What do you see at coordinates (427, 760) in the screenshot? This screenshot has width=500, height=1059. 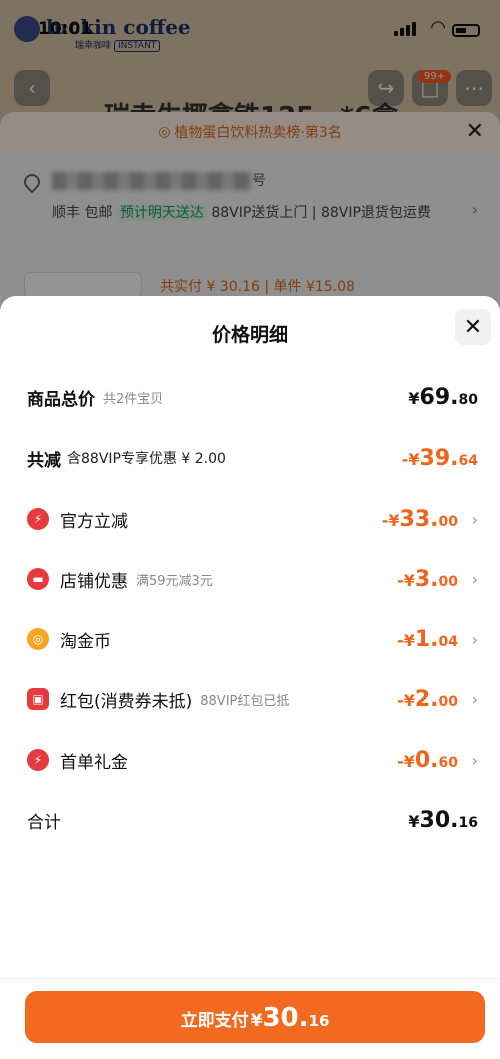 I see `row-amount: -¥ 0. 60` at bounding box center [427, 760].